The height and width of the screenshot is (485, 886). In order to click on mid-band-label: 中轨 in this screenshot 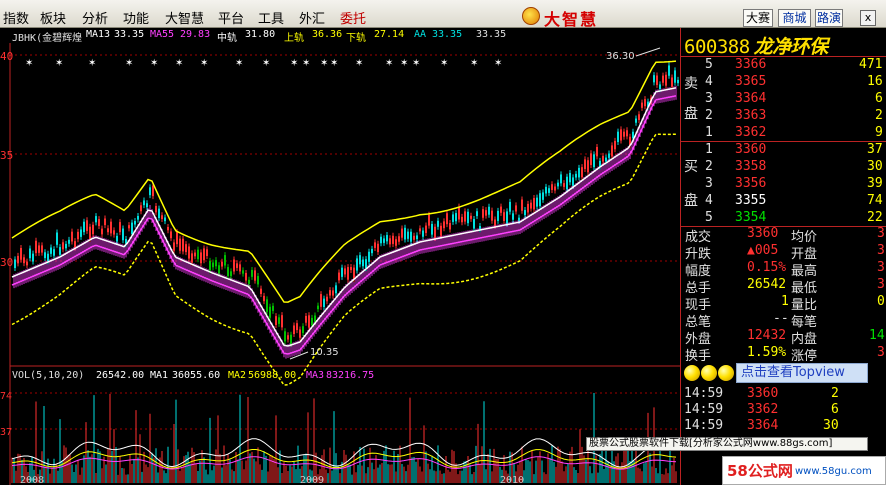, I will do `click(227, 38)`.